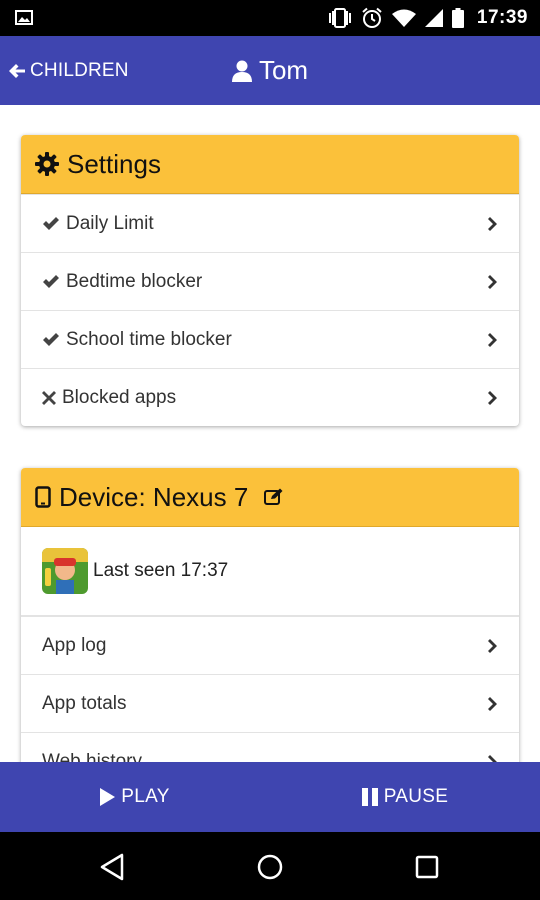  I want to click on back-to-children-button: CHILDREN, so click(68, 70).